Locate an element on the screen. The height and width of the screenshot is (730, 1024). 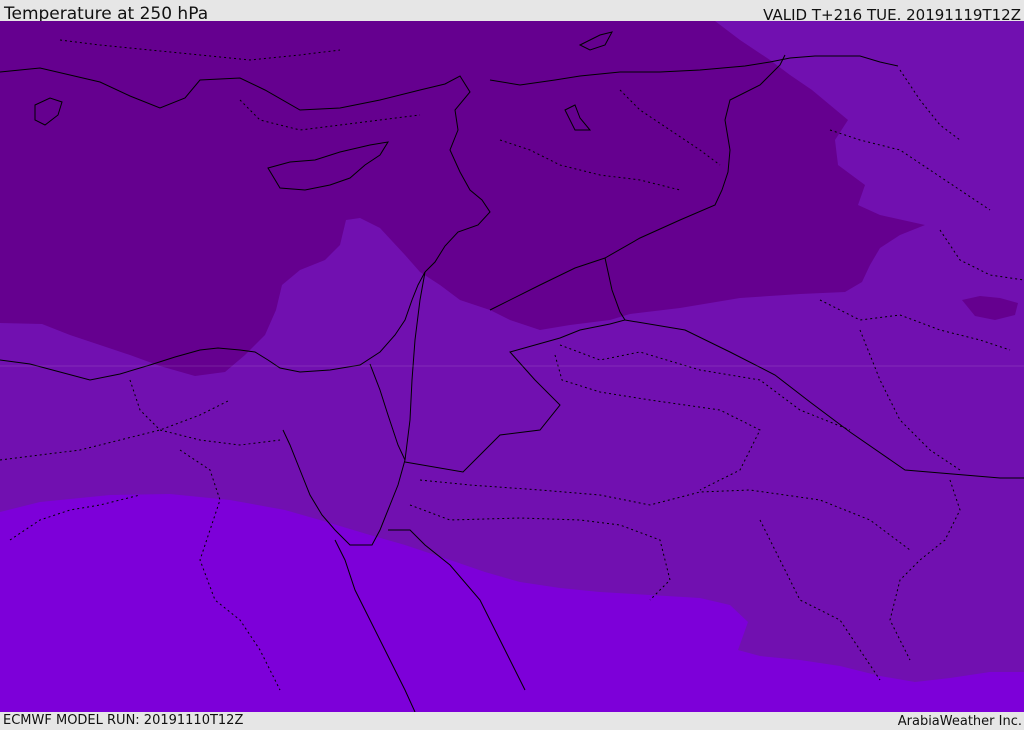
model-run: ECMWF MODEL RUN: 20191110T12Z is located at coordinates (123, 720).